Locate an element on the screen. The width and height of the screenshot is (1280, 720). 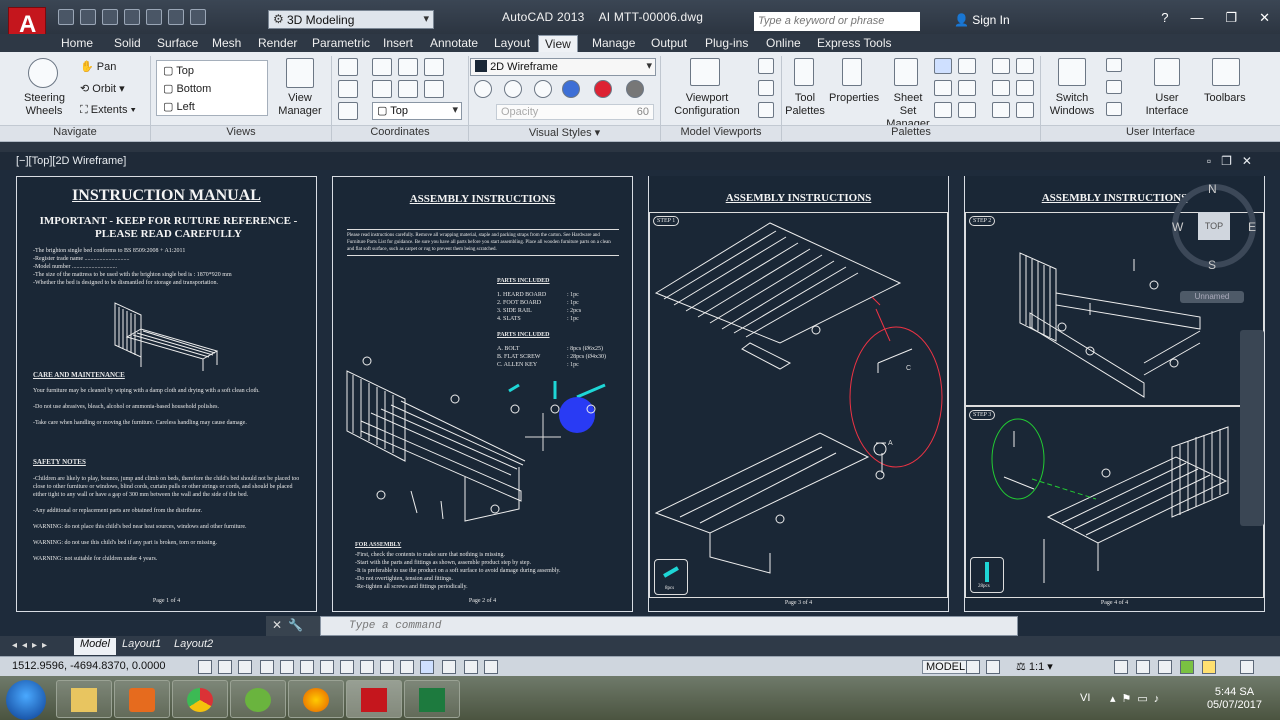
palettes-panel-title: Palettes is located at coordinates (911, 133).